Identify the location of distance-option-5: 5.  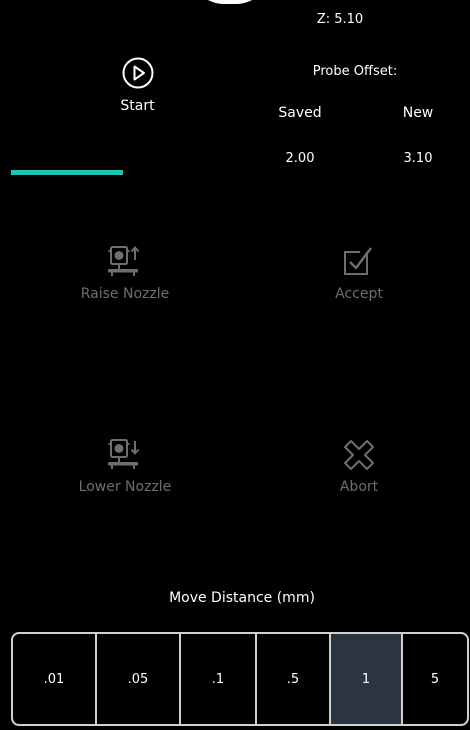
(435, 679).